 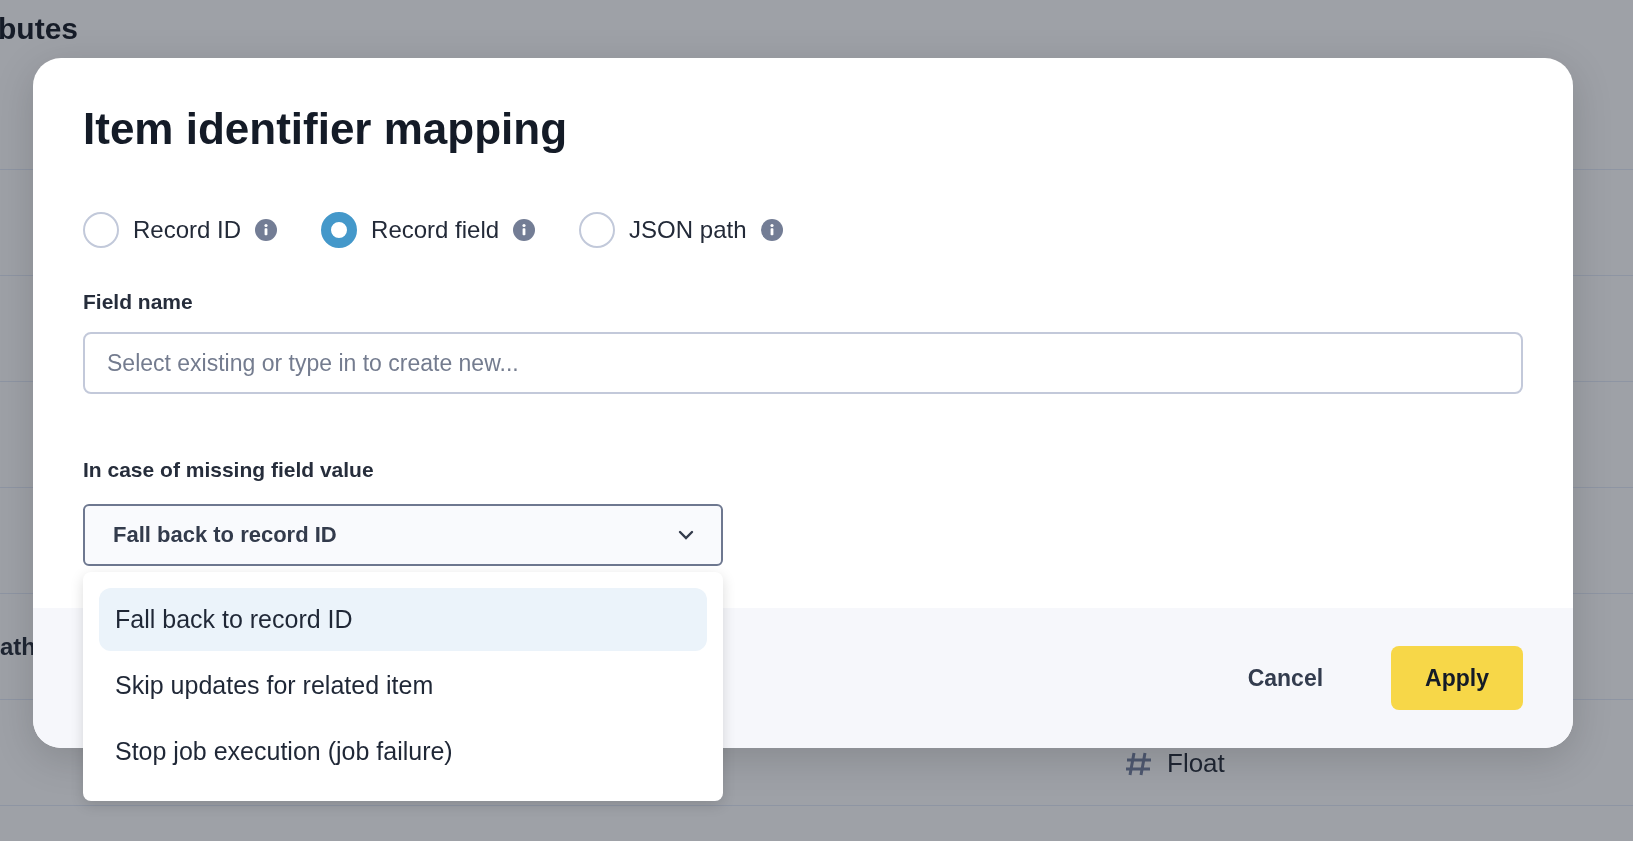 I want to click on apply-button: Apply, so click(x=1457, y=678).